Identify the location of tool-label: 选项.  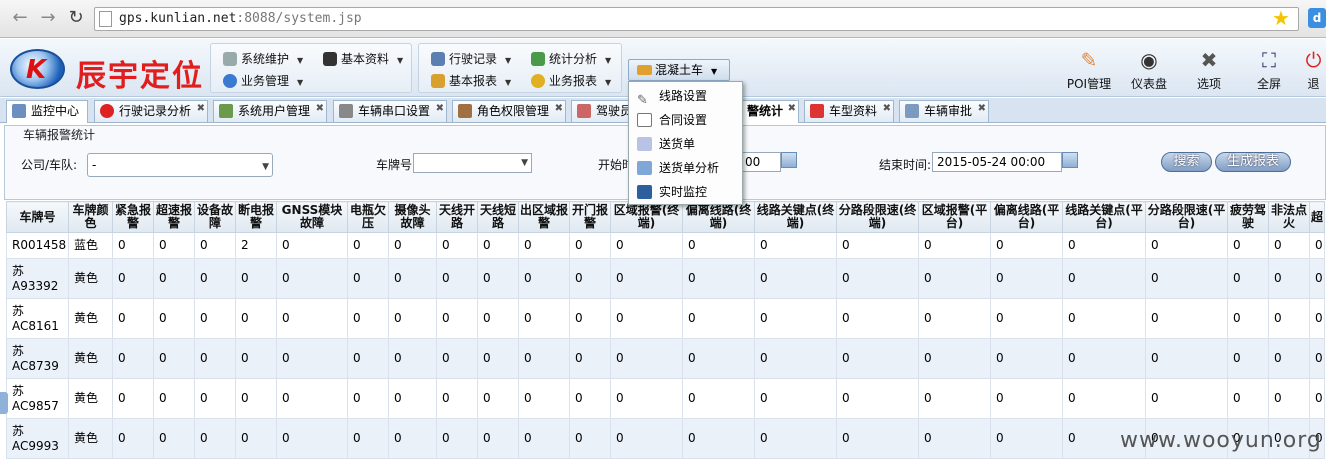
(1208, 84).